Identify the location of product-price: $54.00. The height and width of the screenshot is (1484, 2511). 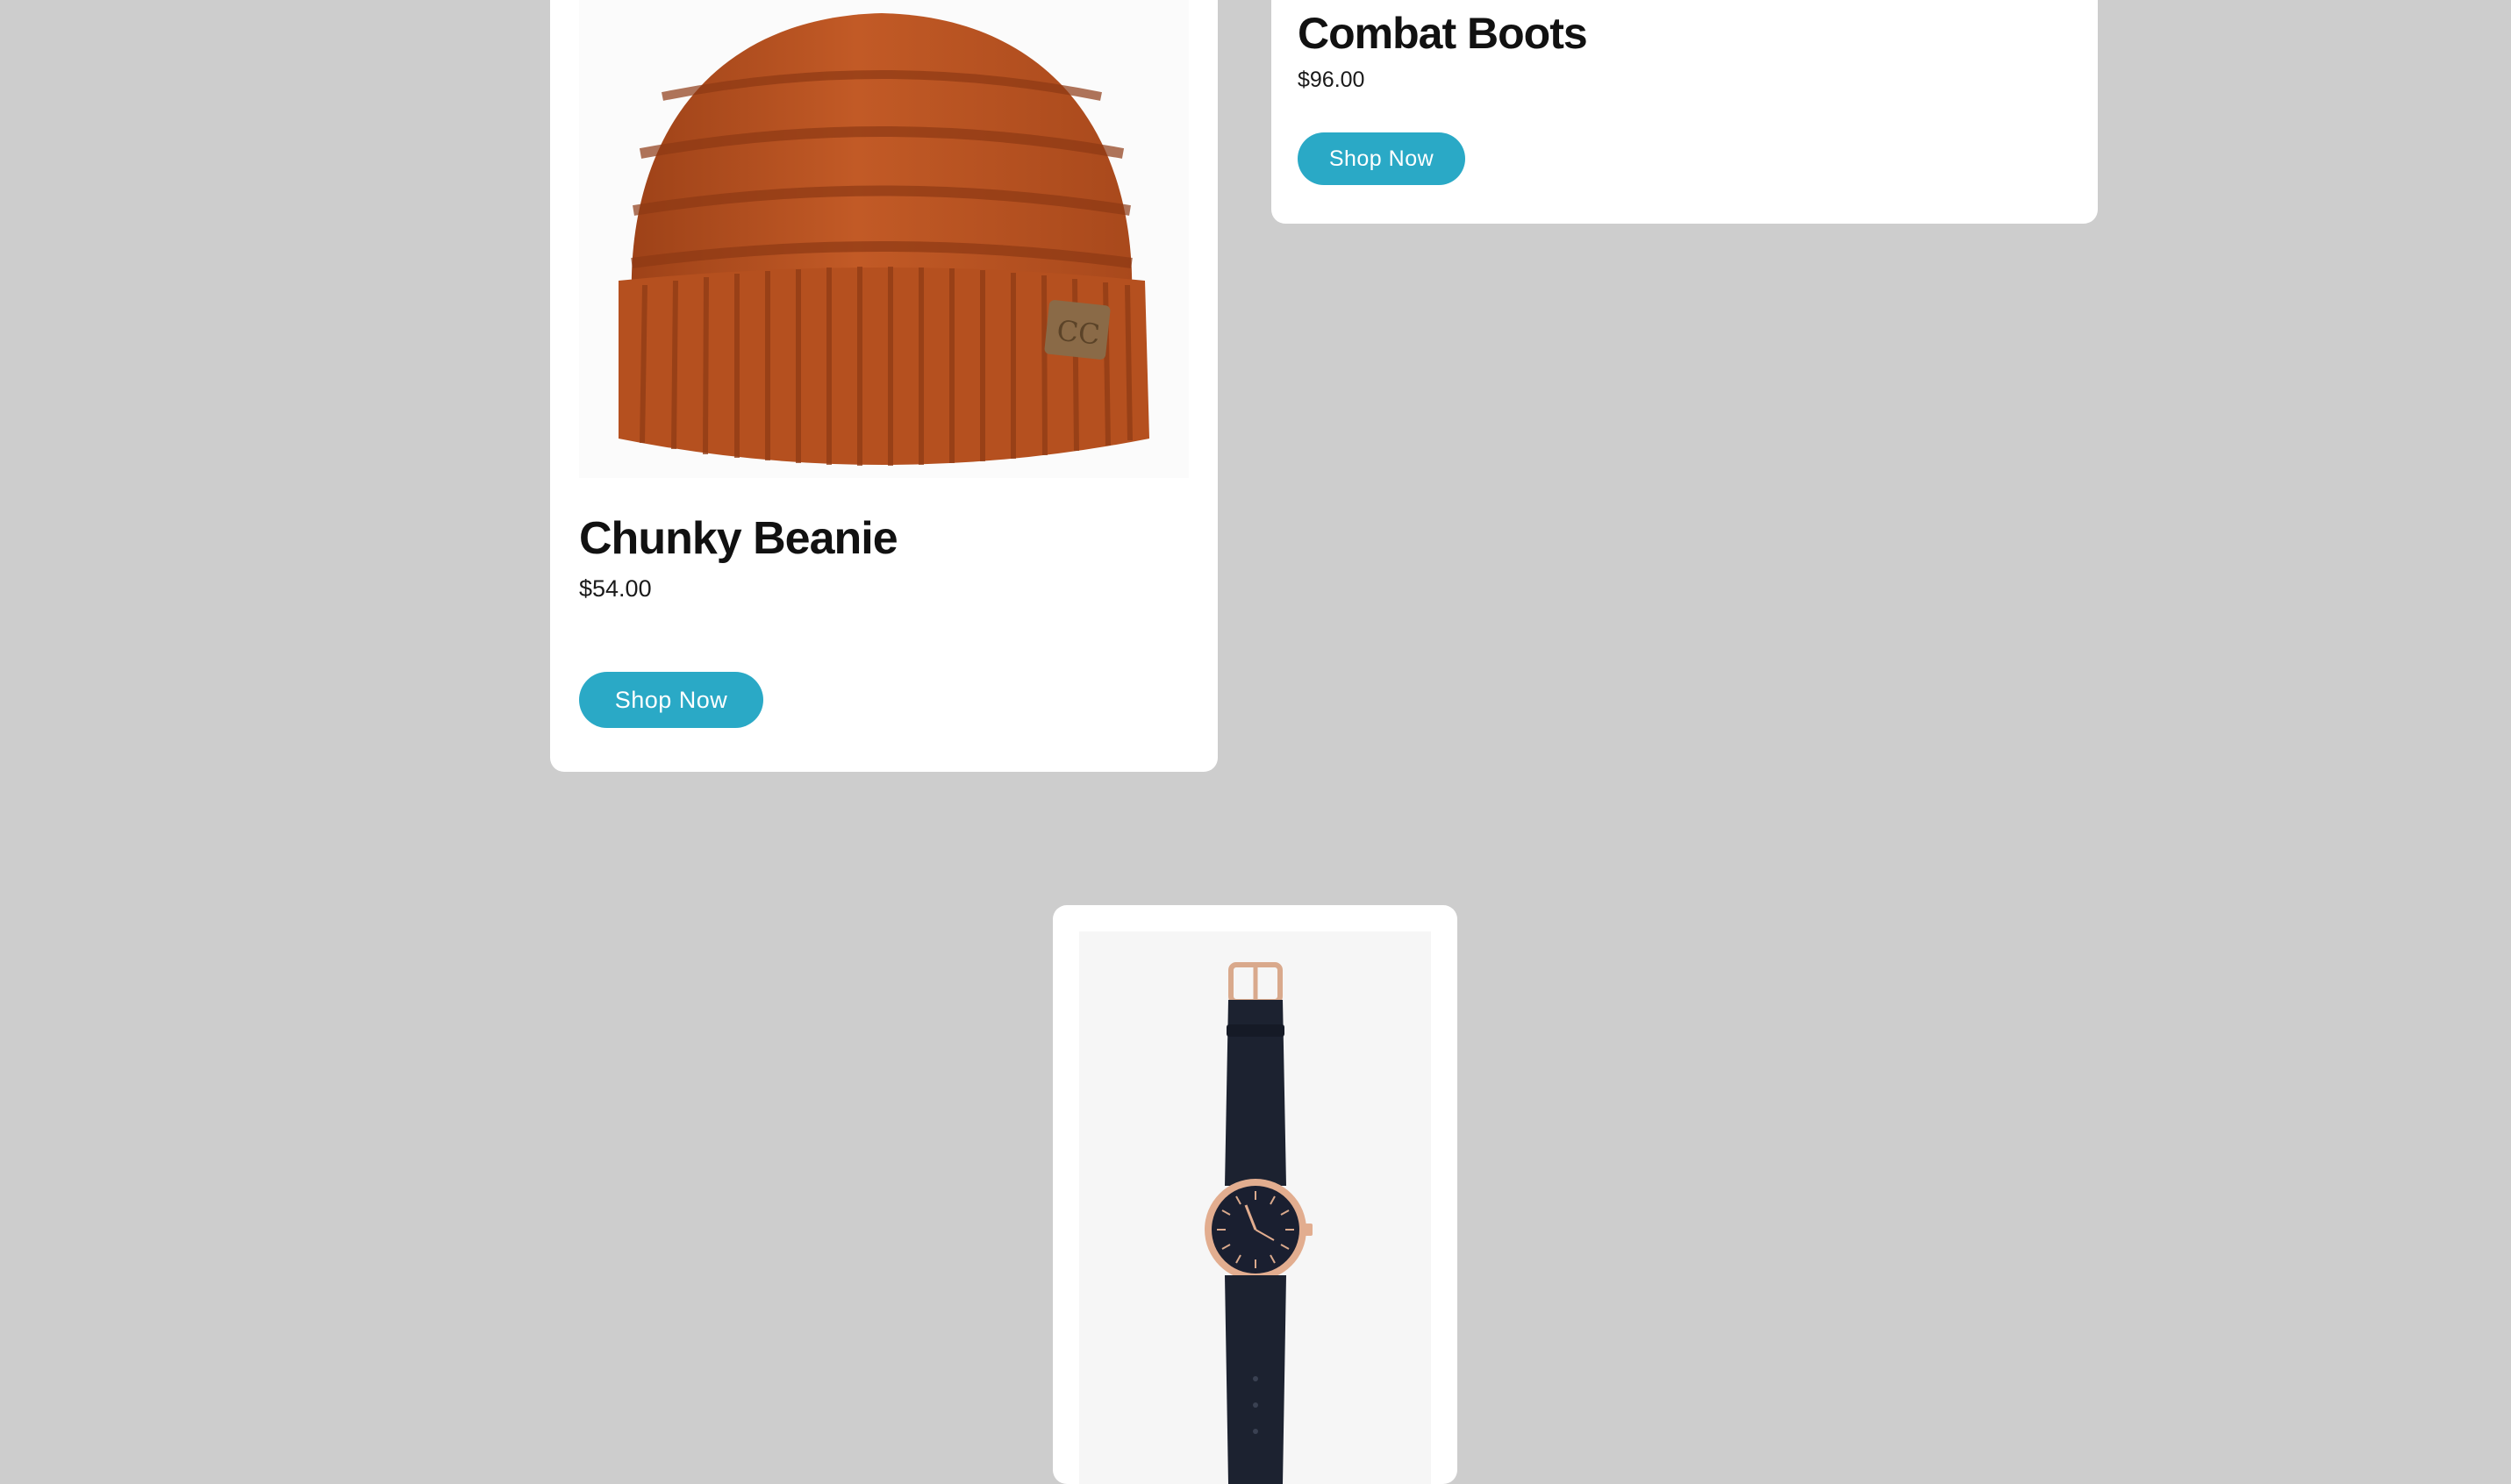
(616, 589).